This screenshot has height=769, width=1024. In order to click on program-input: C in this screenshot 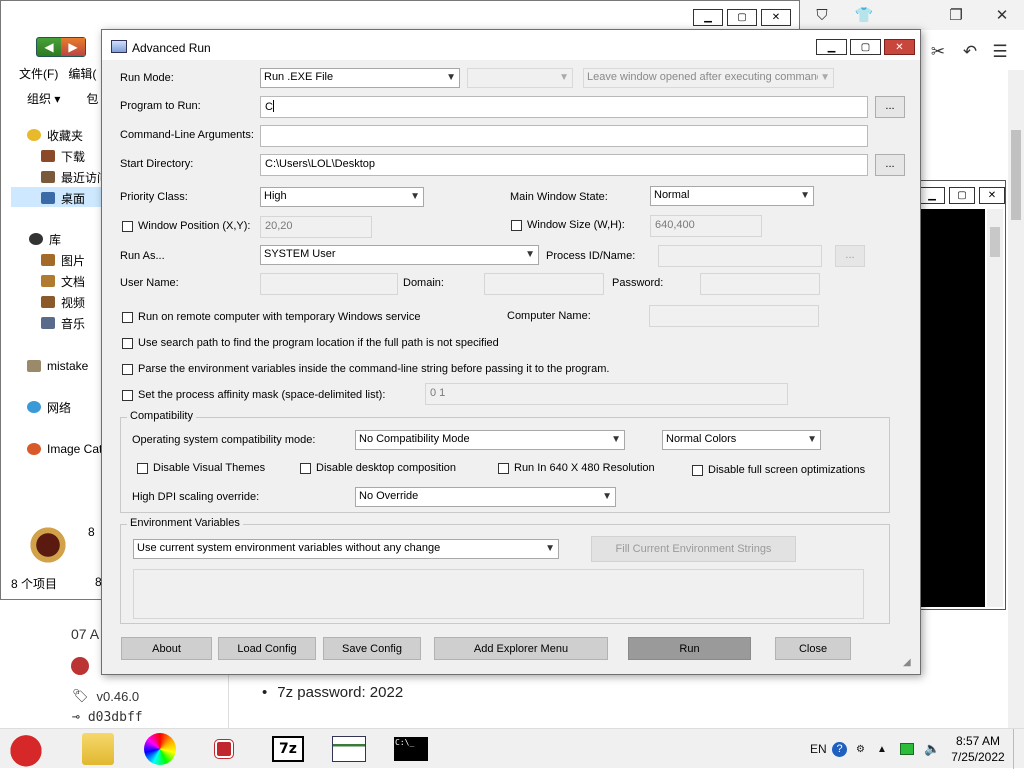, I will do `click(564, 107)`.